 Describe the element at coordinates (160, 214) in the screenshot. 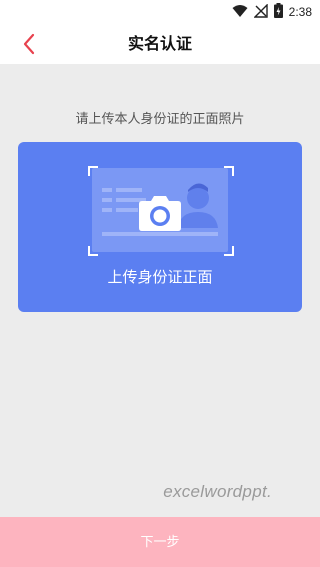

I see `camera-icon` at that location.